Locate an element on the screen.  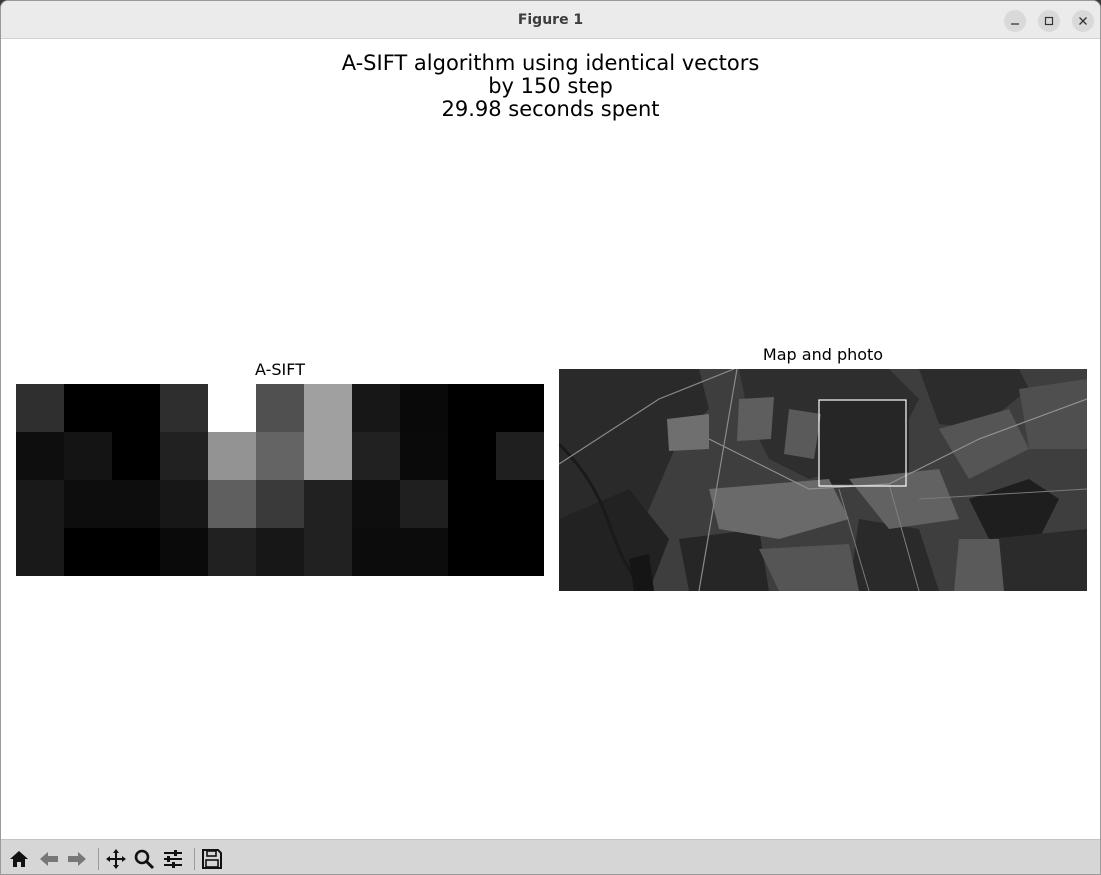
minimize-button is located at coordinates (1015, 21).